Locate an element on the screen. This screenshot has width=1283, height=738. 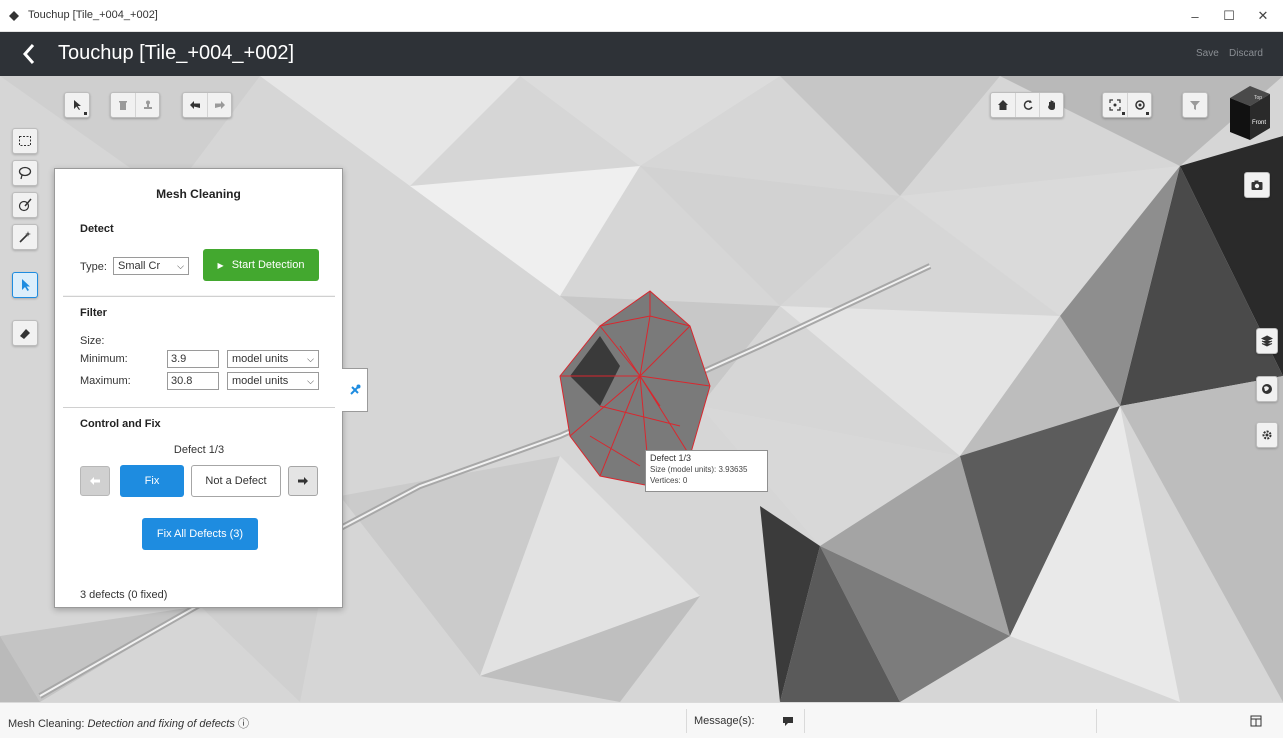
arrow-left-icon is located at coordinates (95, 481).